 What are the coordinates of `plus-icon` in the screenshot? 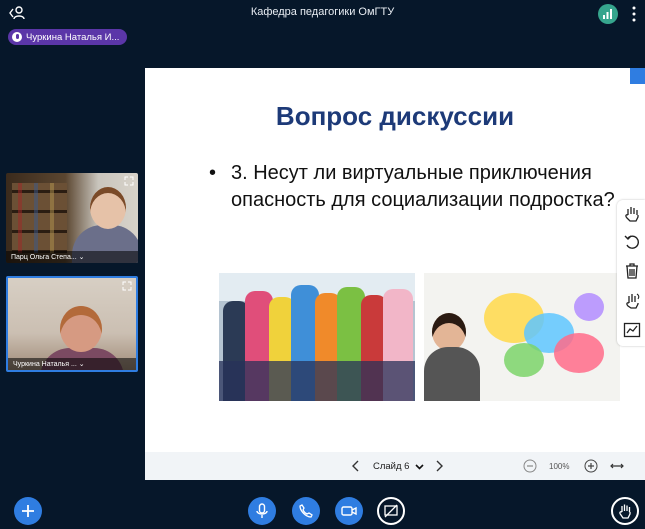 It's located at (28, 511).